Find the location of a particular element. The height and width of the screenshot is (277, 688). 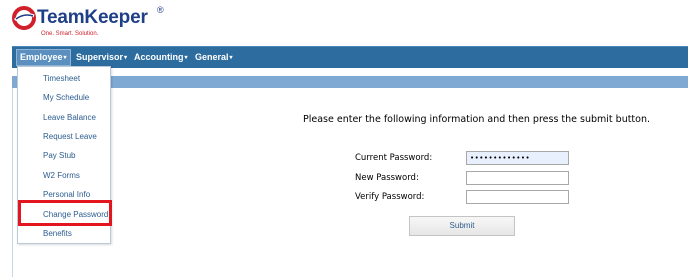

sub-header-bar is located at coordinates (350, 82).